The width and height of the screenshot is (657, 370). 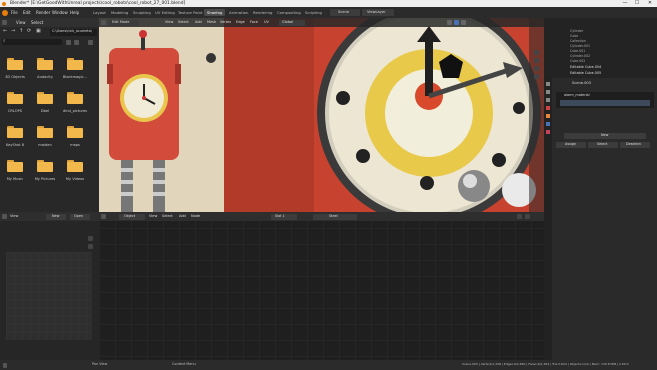 What do you see at coordinates (75, 137) in the screenshot?
I see `folder-item: maps` at bounding box center [75, 137].